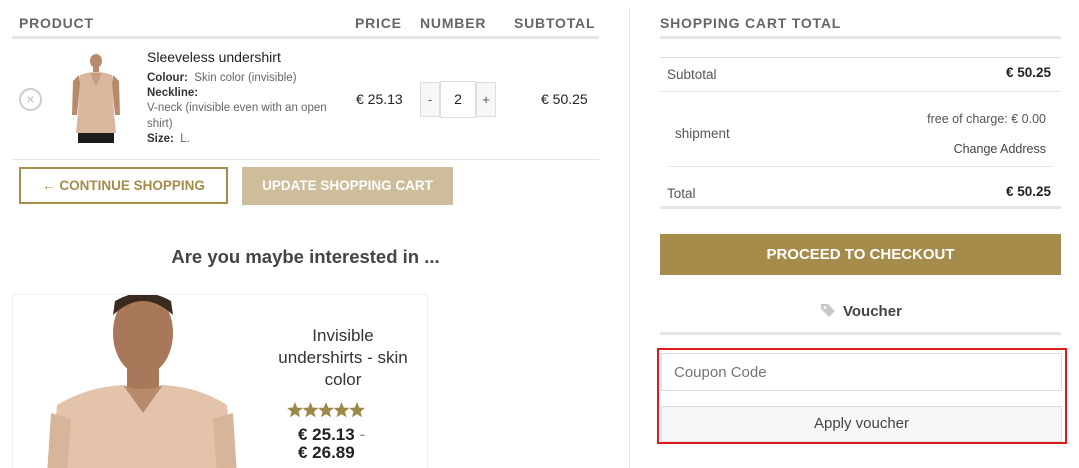 This screenshot has width=1079, height=468. Describe the element at coordinates (751, 23) in the screenshot. I see `cart-totals-title-text: SHOPPING CART TOTAL` at that location.